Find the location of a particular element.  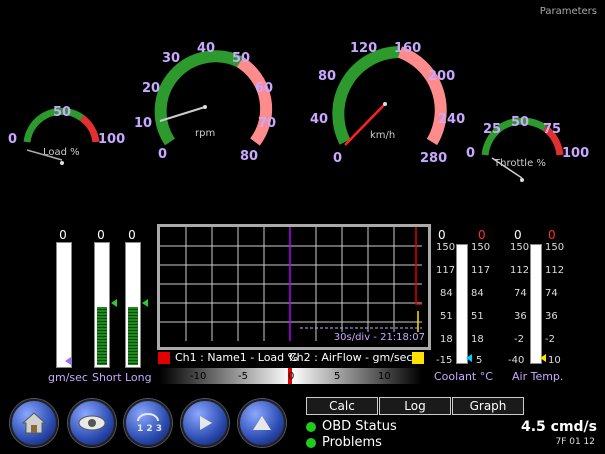

rpm-label-10: 10 is located at coordinates (143, 123).